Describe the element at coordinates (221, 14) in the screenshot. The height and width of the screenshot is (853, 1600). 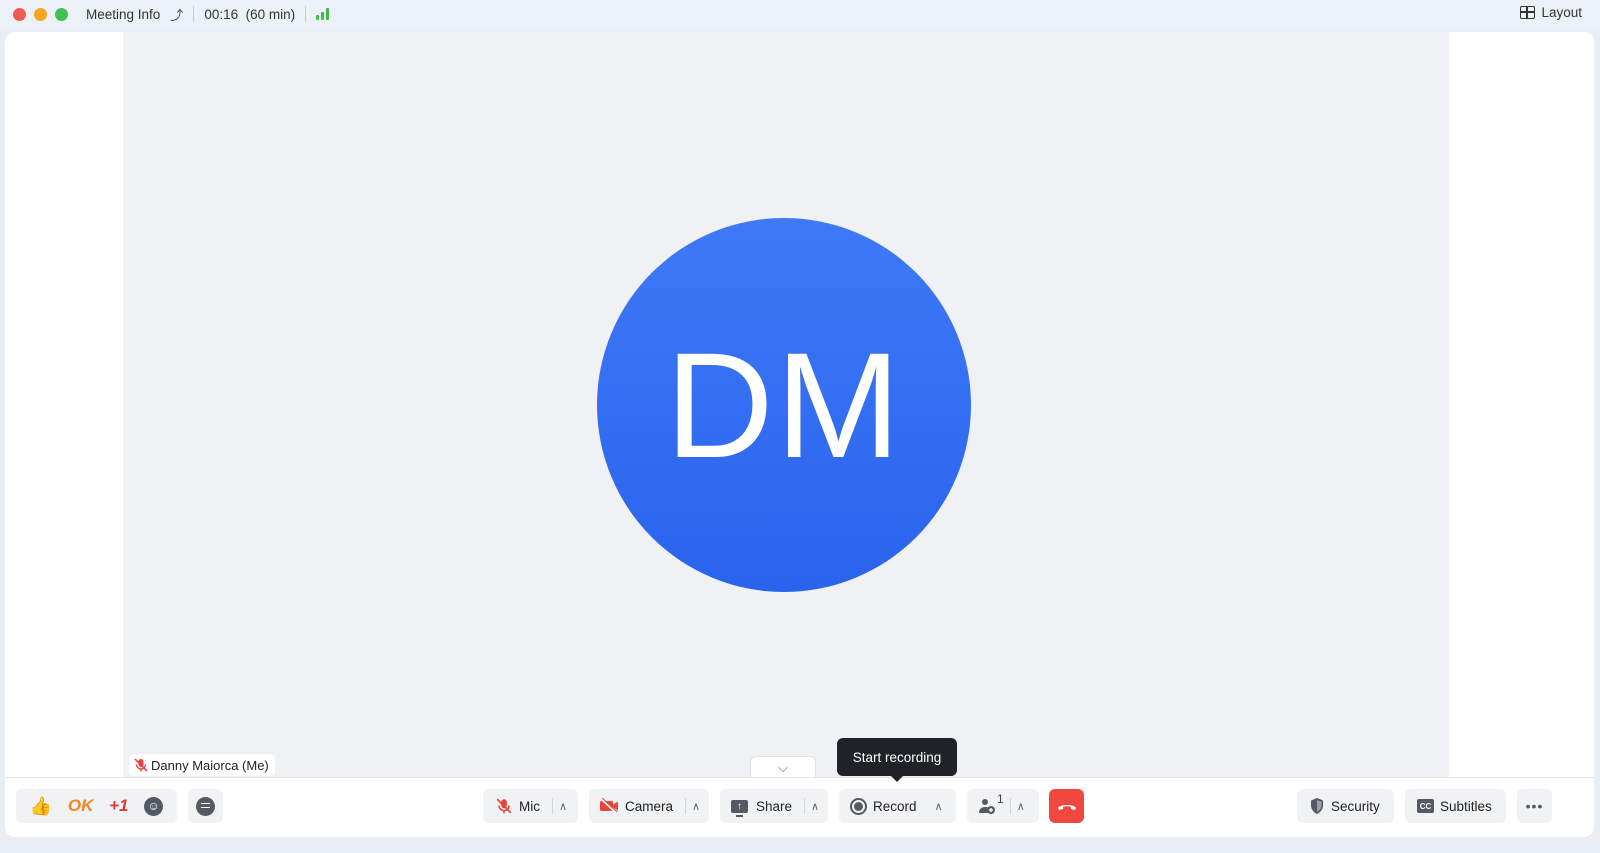
I see `elapsed-time: 00:16` at that location.